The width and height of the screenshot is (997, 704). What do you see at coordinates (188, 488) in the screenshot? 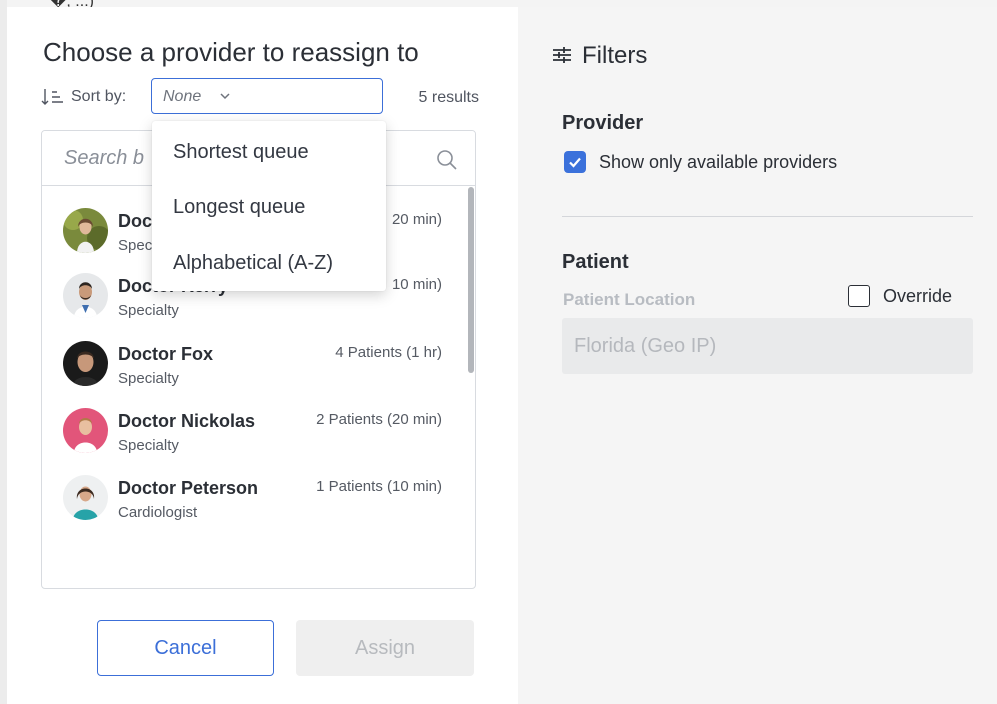
I see `provider-name: Doctor Peterson` at bounding box center [188, 488].